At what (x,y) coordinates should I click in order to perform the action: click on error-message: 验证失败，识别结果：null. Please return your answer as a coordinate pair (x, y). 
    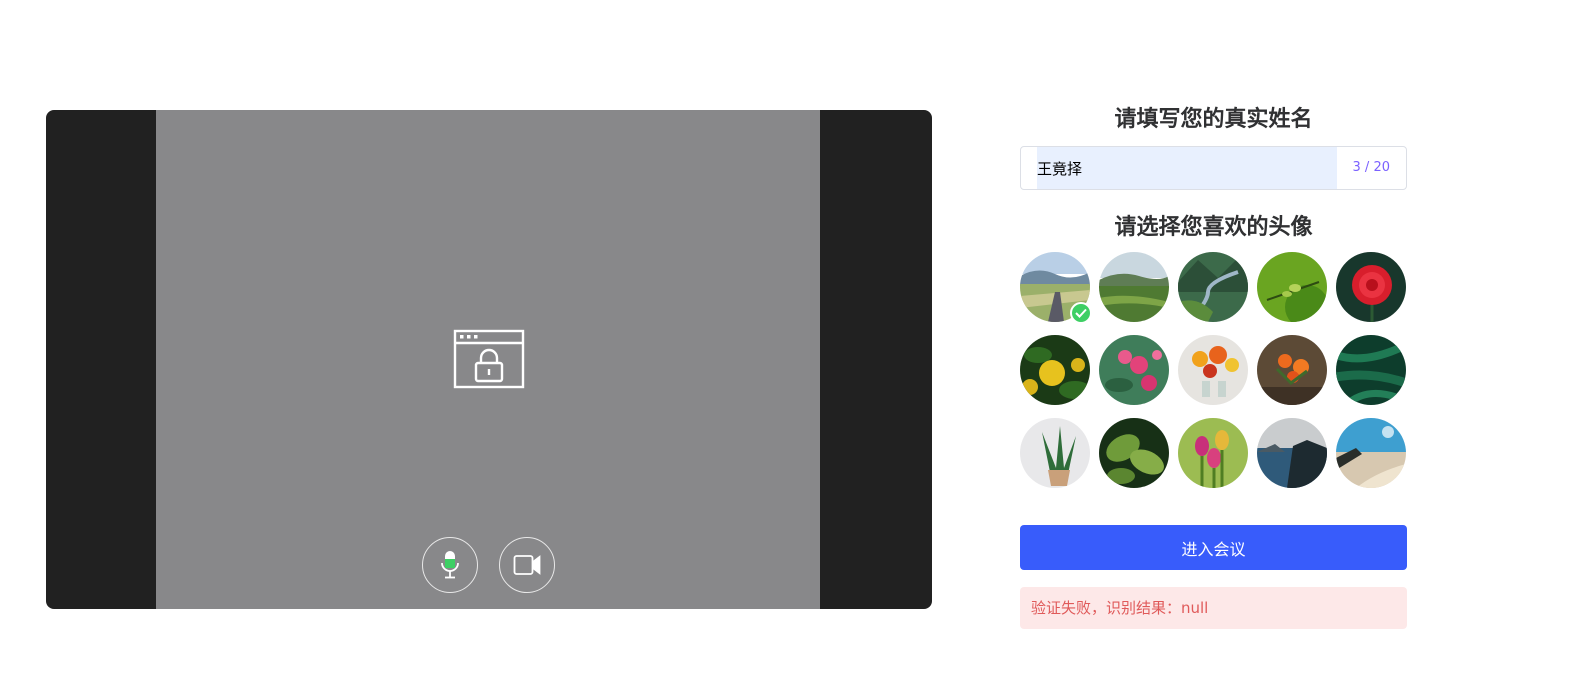
    Looking at the image, I should click on (1213, 608).